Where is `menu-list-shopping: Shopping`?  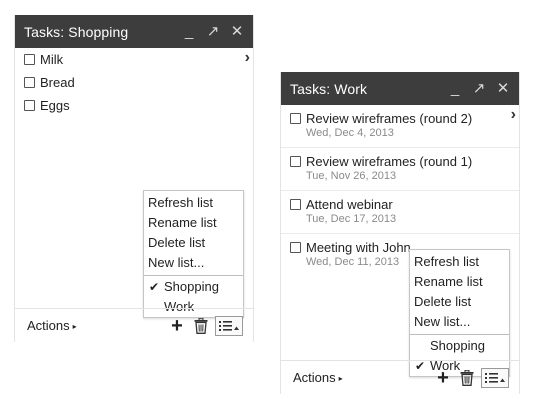
menu-list-shopping: Shopping is located at coordinates (459, 346).